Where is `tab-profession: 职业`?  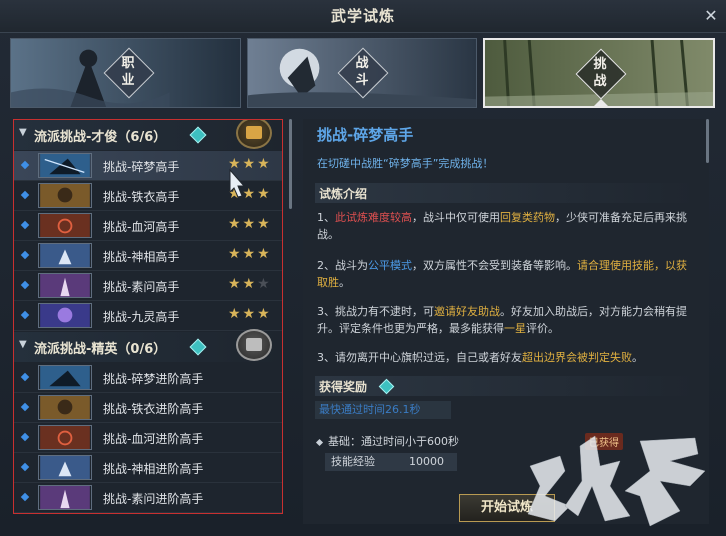
tab-profession: 职业 is located at coordinates (125, 73).